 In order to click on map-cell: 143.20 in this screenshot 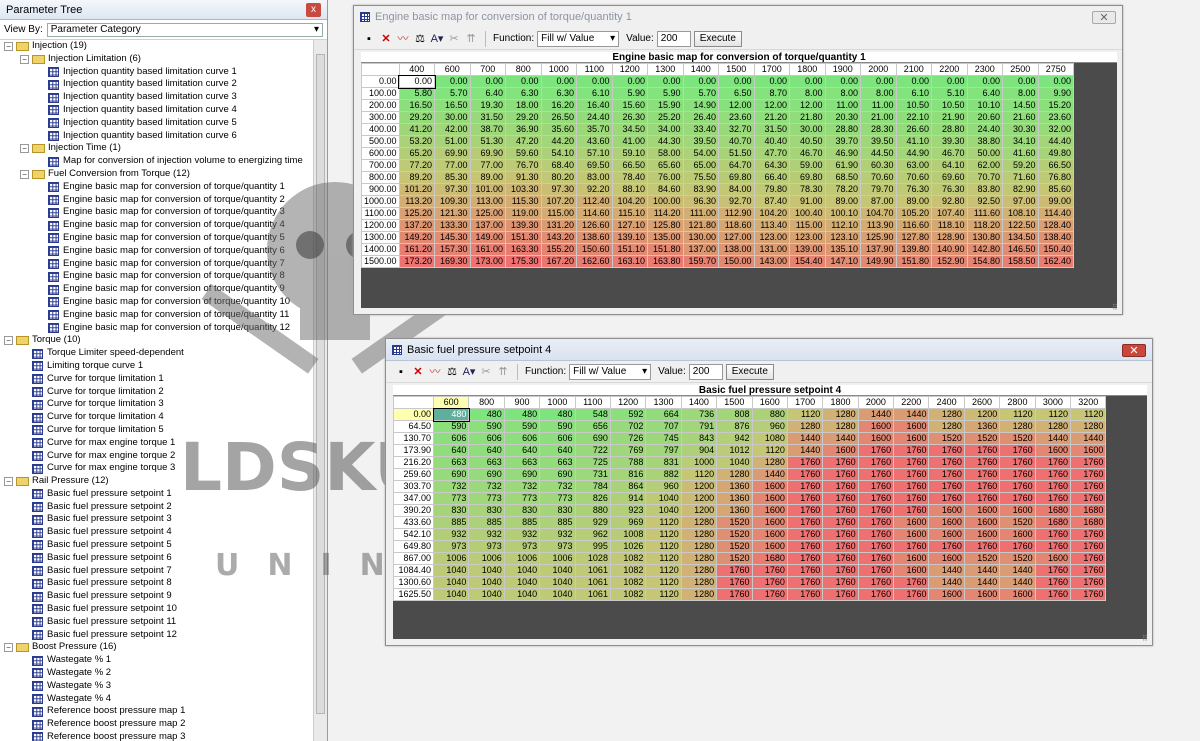, I will do `click(559, 237)`.